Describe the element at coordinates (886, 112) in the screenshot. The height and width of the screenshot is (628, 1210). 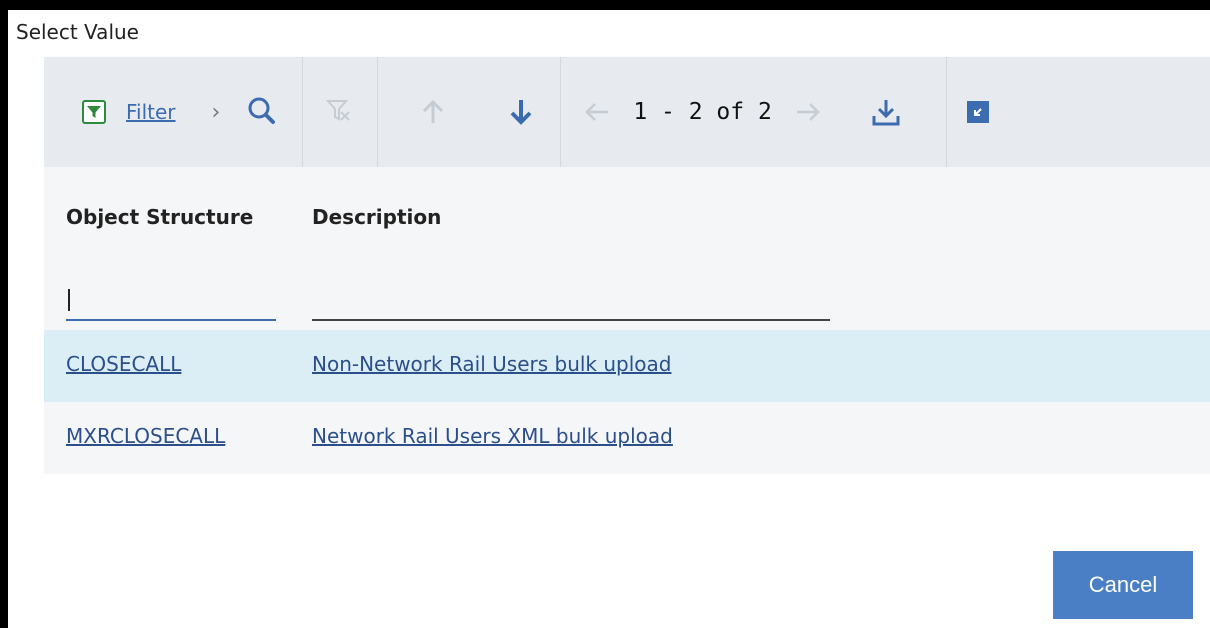
I see `download-icon` at that location.